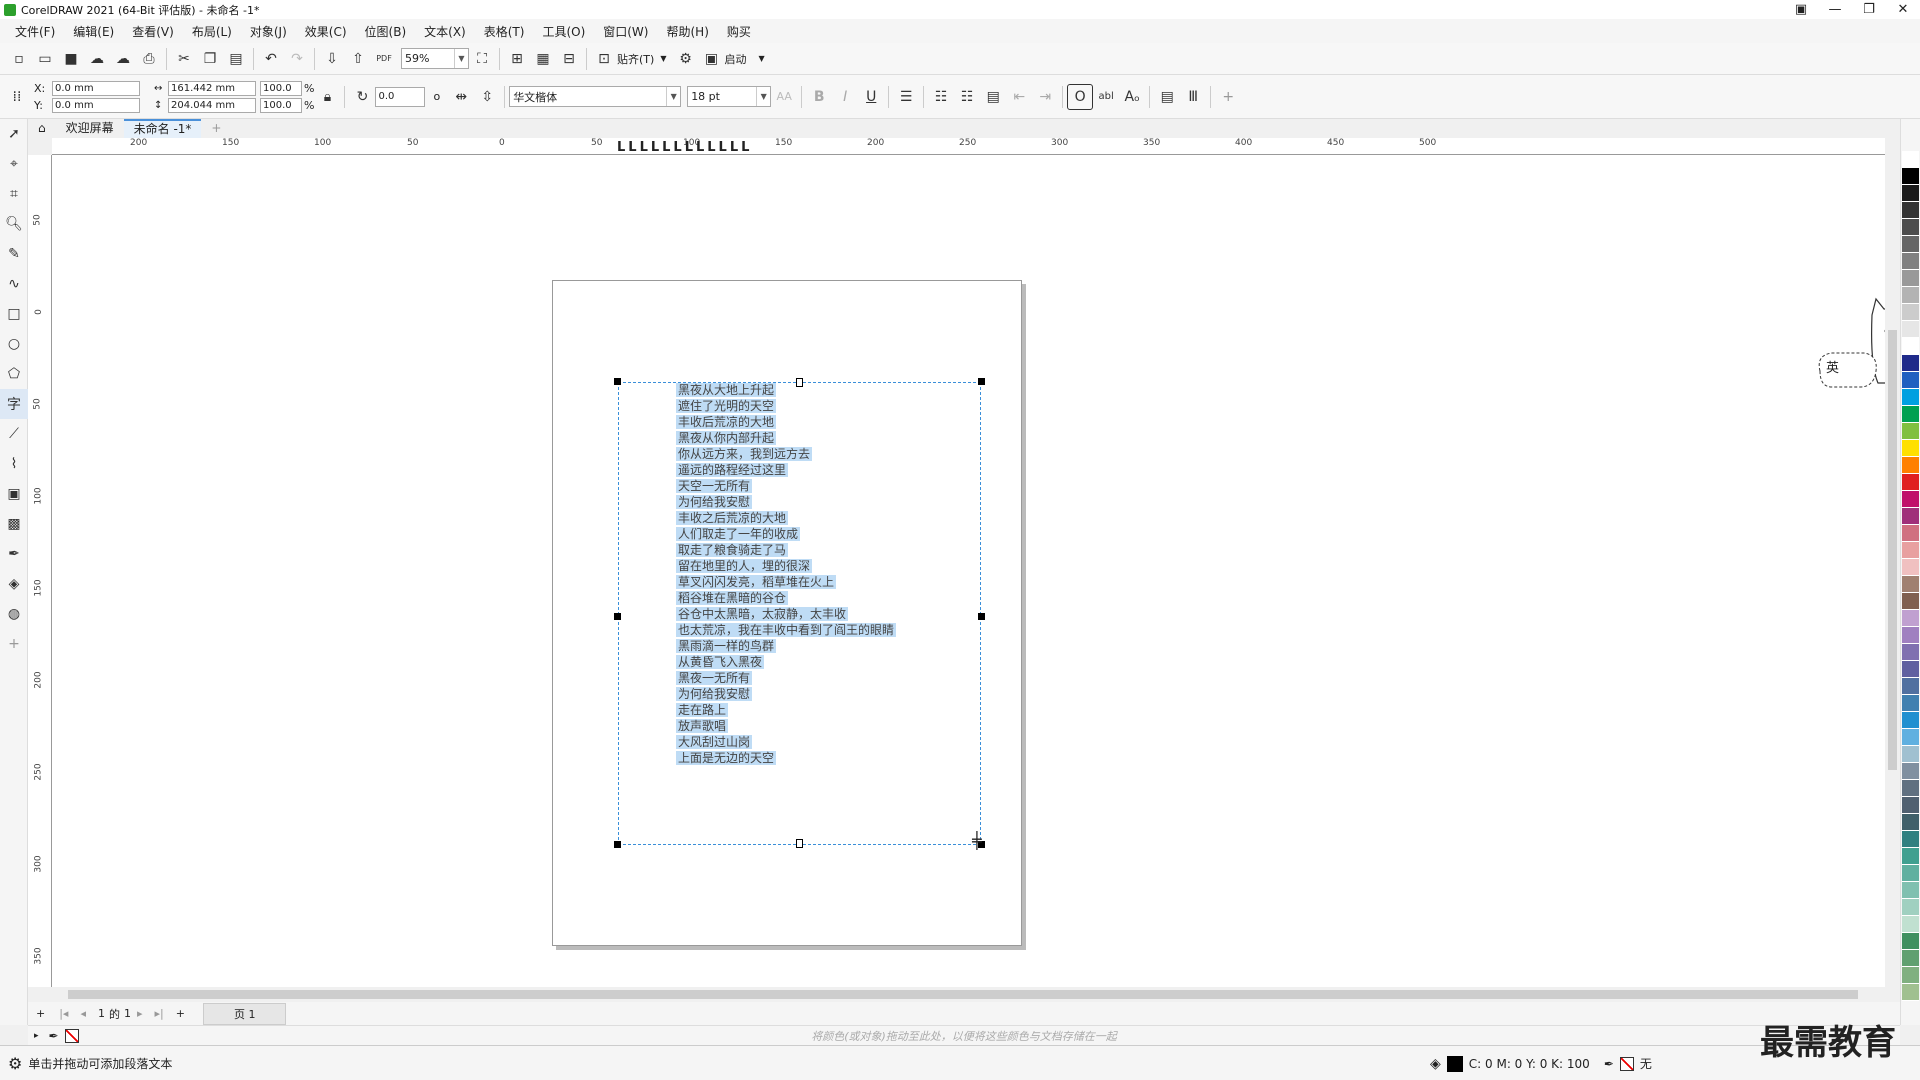  I want to click on menu-layout: 布局(L), so click(212, 31).